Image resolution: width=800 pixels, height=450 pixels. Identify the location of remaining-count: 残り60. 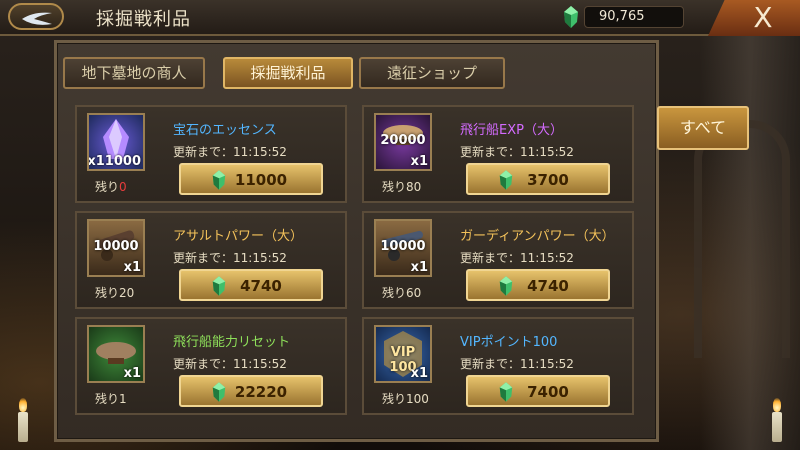
(402, 293).